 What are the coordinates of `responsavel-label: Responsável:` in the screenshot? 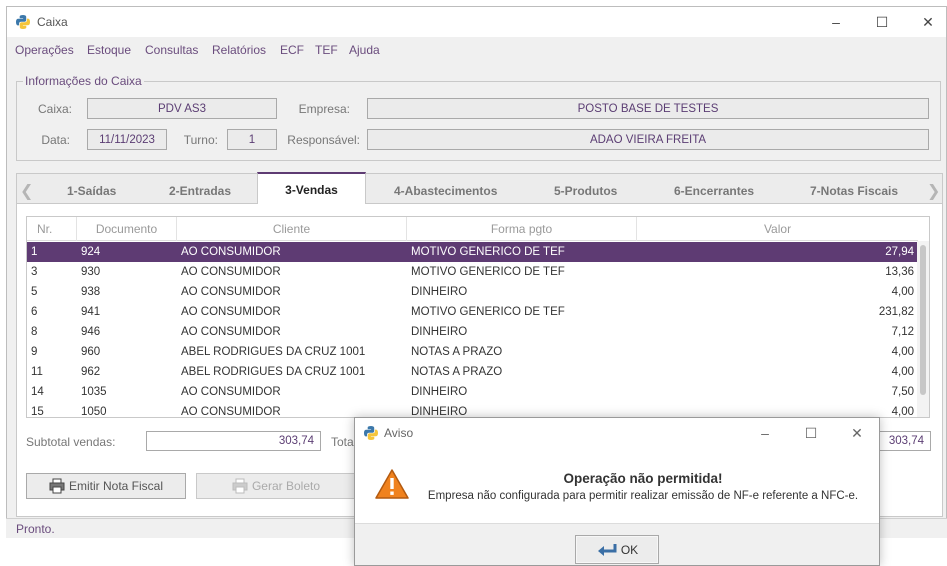 It's located at (323, 140).